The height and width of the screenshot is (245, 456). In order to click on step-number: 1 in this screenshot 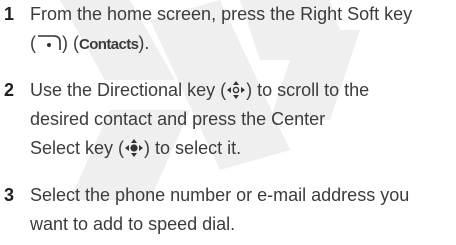, I will do `click(9, 14)`.